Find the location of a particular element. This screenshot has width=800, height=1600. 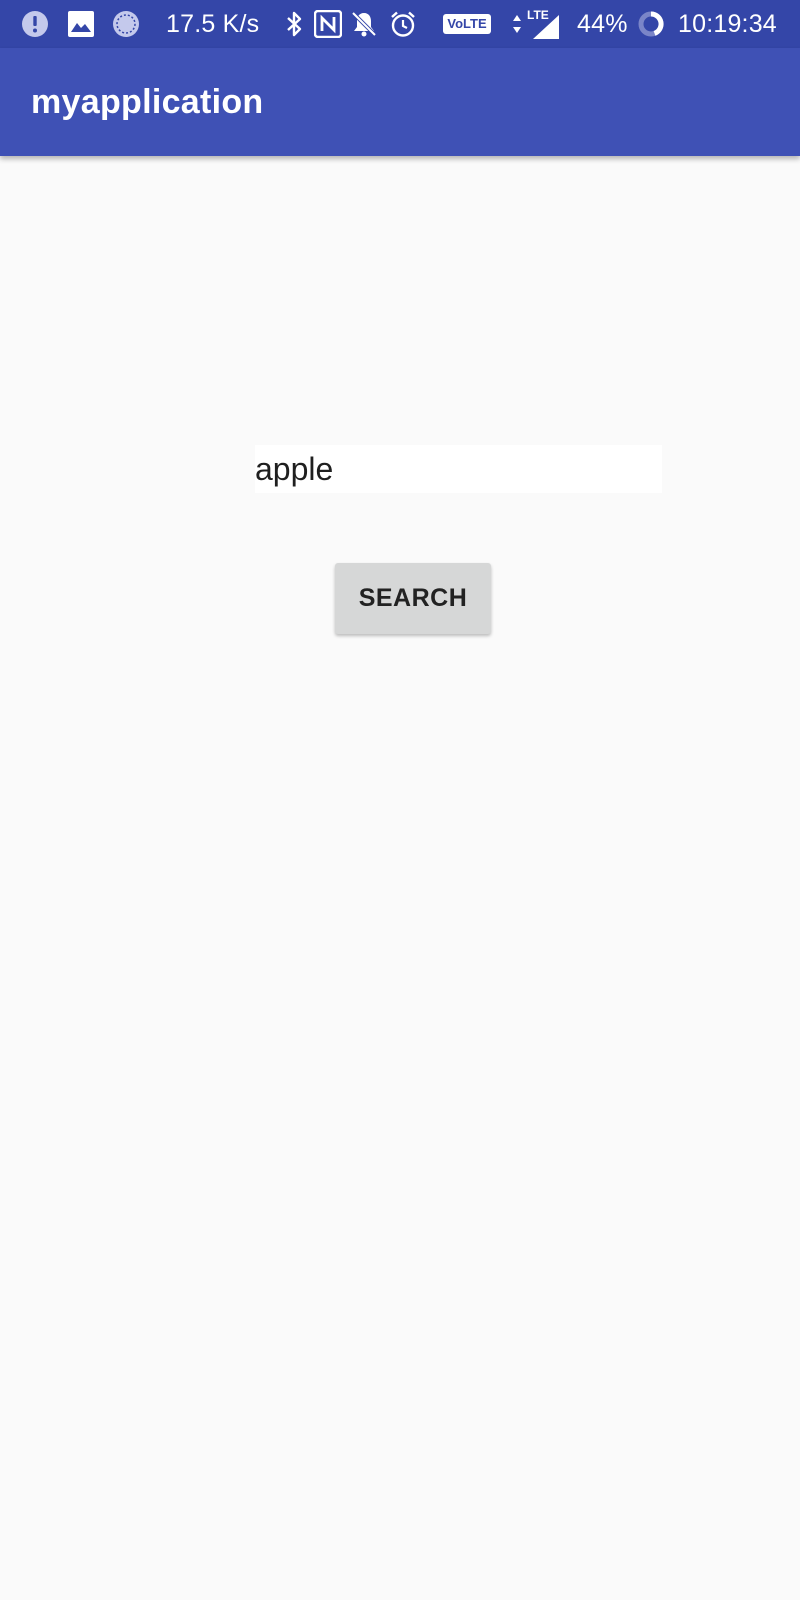

volte-badge: VoLTE is located at coordinates (467, 24).